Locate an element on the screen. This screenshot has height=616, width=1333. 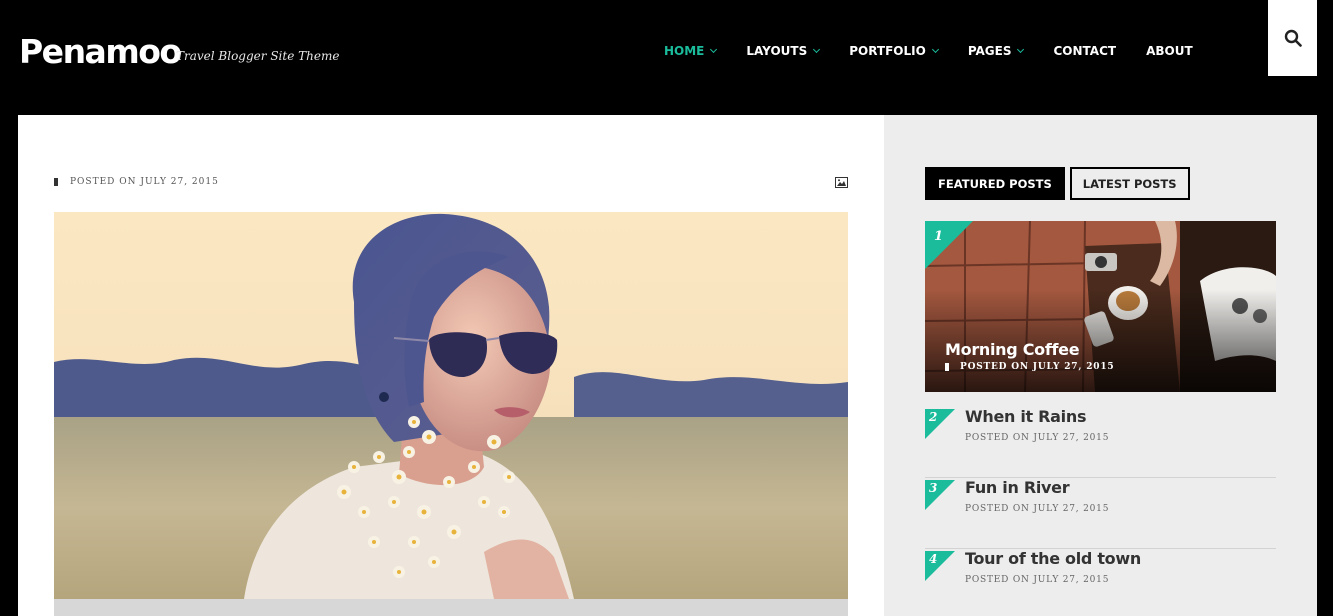
rank-number: 2 is located at coordinates (933, 417).